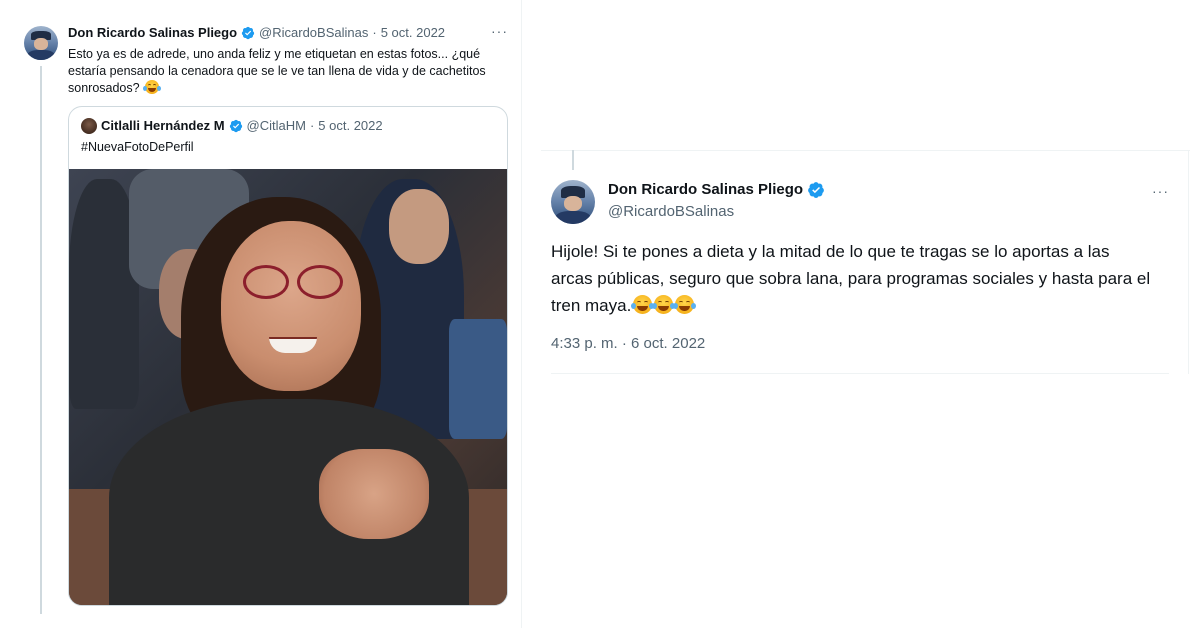 This screenshot has width=1200, height=628. Describe the element at coordinates (413, 33) in the screenshot. I see `tweet-date: 5 oct. 2022` at that location.